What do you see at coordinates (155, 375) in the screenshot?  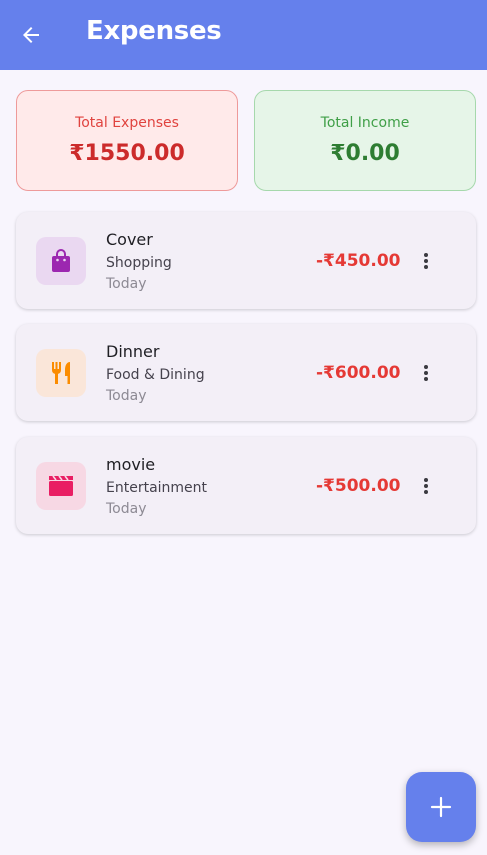 I see `transaction-category: Food & Dining` at bounding box center [155, 375].